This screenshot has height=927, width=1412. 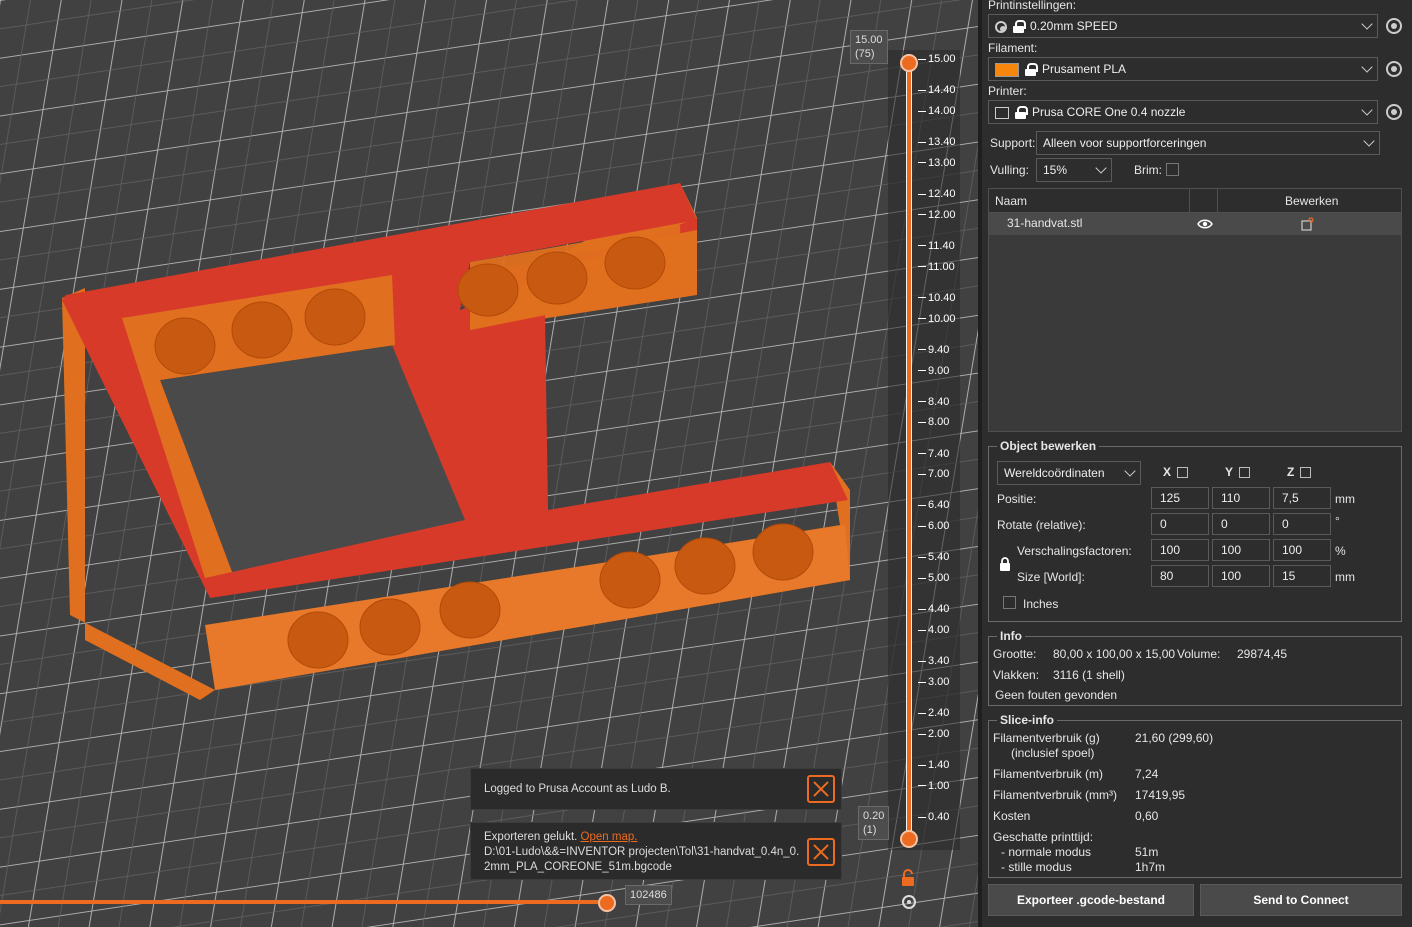 I want to click on inches-checkbox, so click(x=1009, y=602).